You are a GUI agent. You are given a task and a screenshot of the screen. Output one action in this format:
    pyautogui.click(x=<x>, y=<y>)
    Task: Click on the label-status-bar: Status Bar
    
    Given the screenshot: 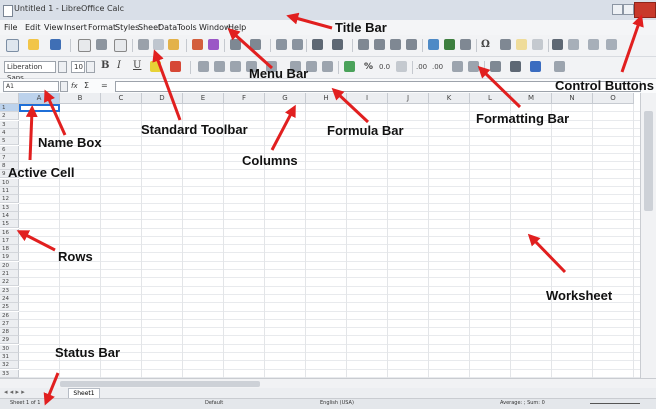 What is the action you would take?
    pyautogui.click(x=88, y=352)
    